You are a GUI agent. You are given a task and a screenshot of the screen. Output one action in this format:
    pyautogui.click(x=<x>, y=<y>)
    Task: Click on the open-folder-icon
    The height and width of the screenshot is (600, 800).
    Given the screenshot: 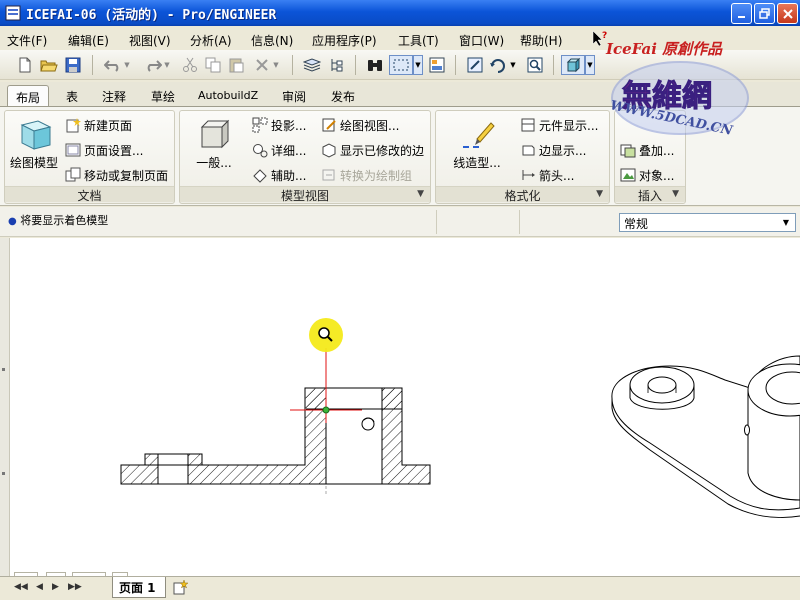 What is the action you would take?
    pyautogui.click(x=49, y=65)
    